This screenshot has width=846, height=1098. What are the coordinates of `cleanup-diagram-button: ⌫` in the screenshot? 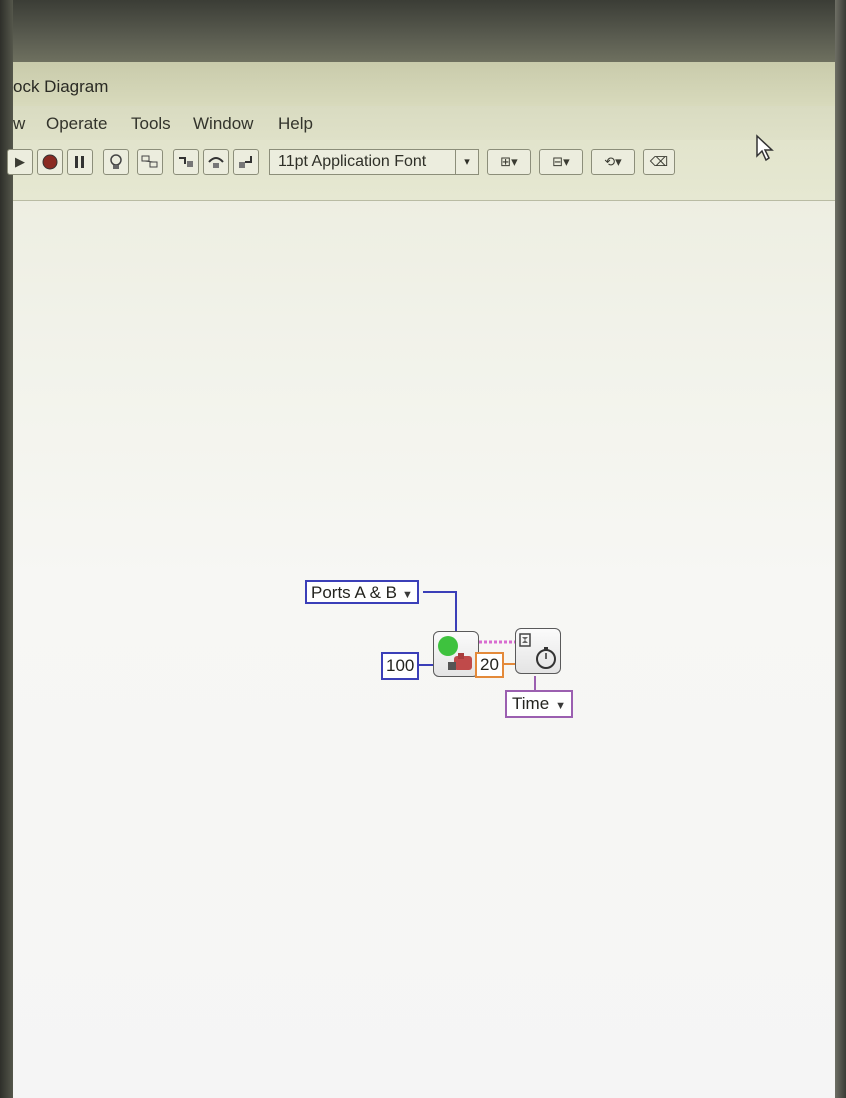 It's located at (659, 162).